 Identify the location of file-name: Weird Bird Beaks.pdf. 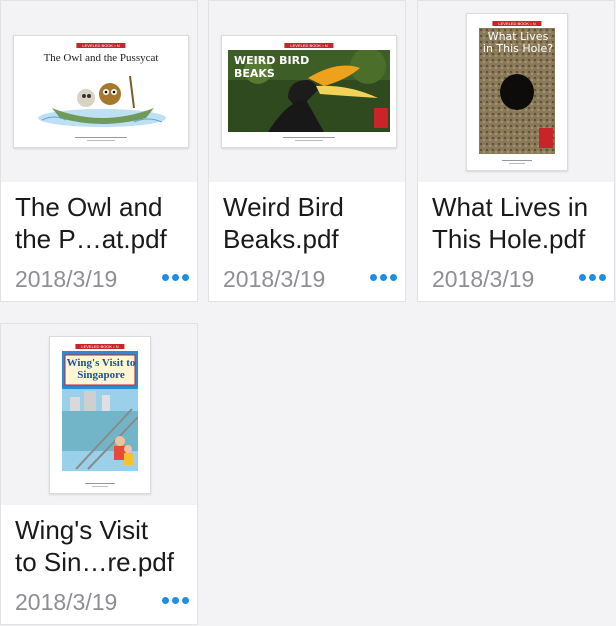
(283, 223).